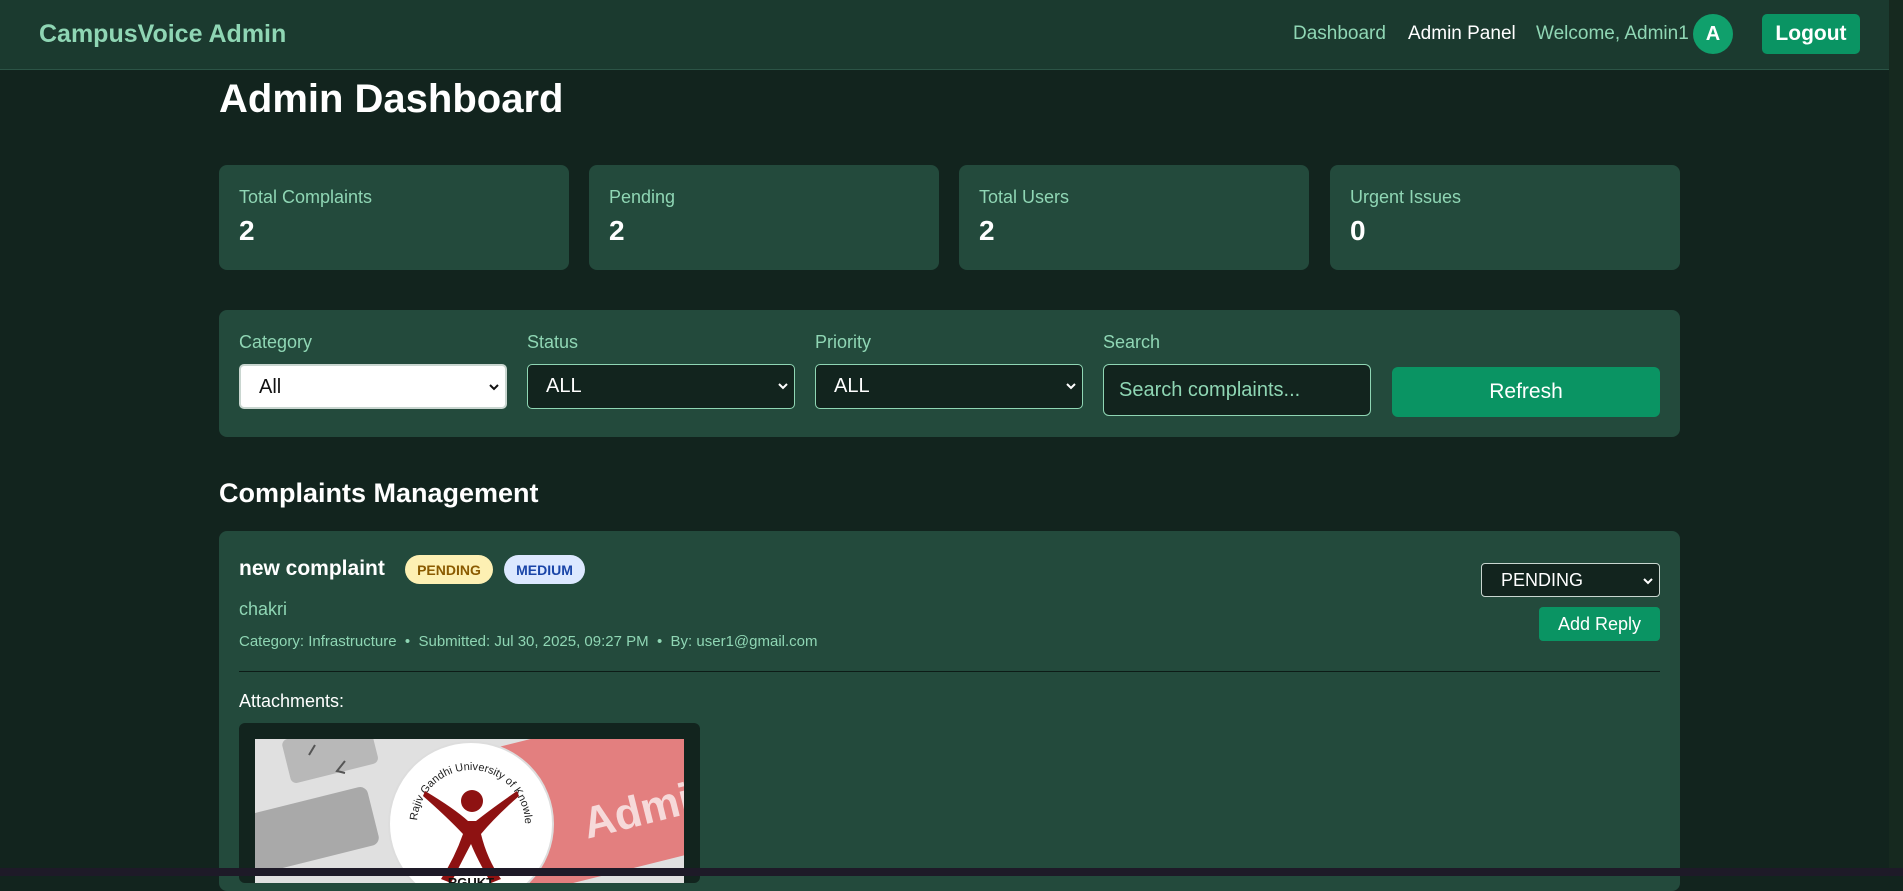 The height and width of the screenshot is (891, 1903). I want to click on nav-dashboard: Dashboard, so click(1339, 34).